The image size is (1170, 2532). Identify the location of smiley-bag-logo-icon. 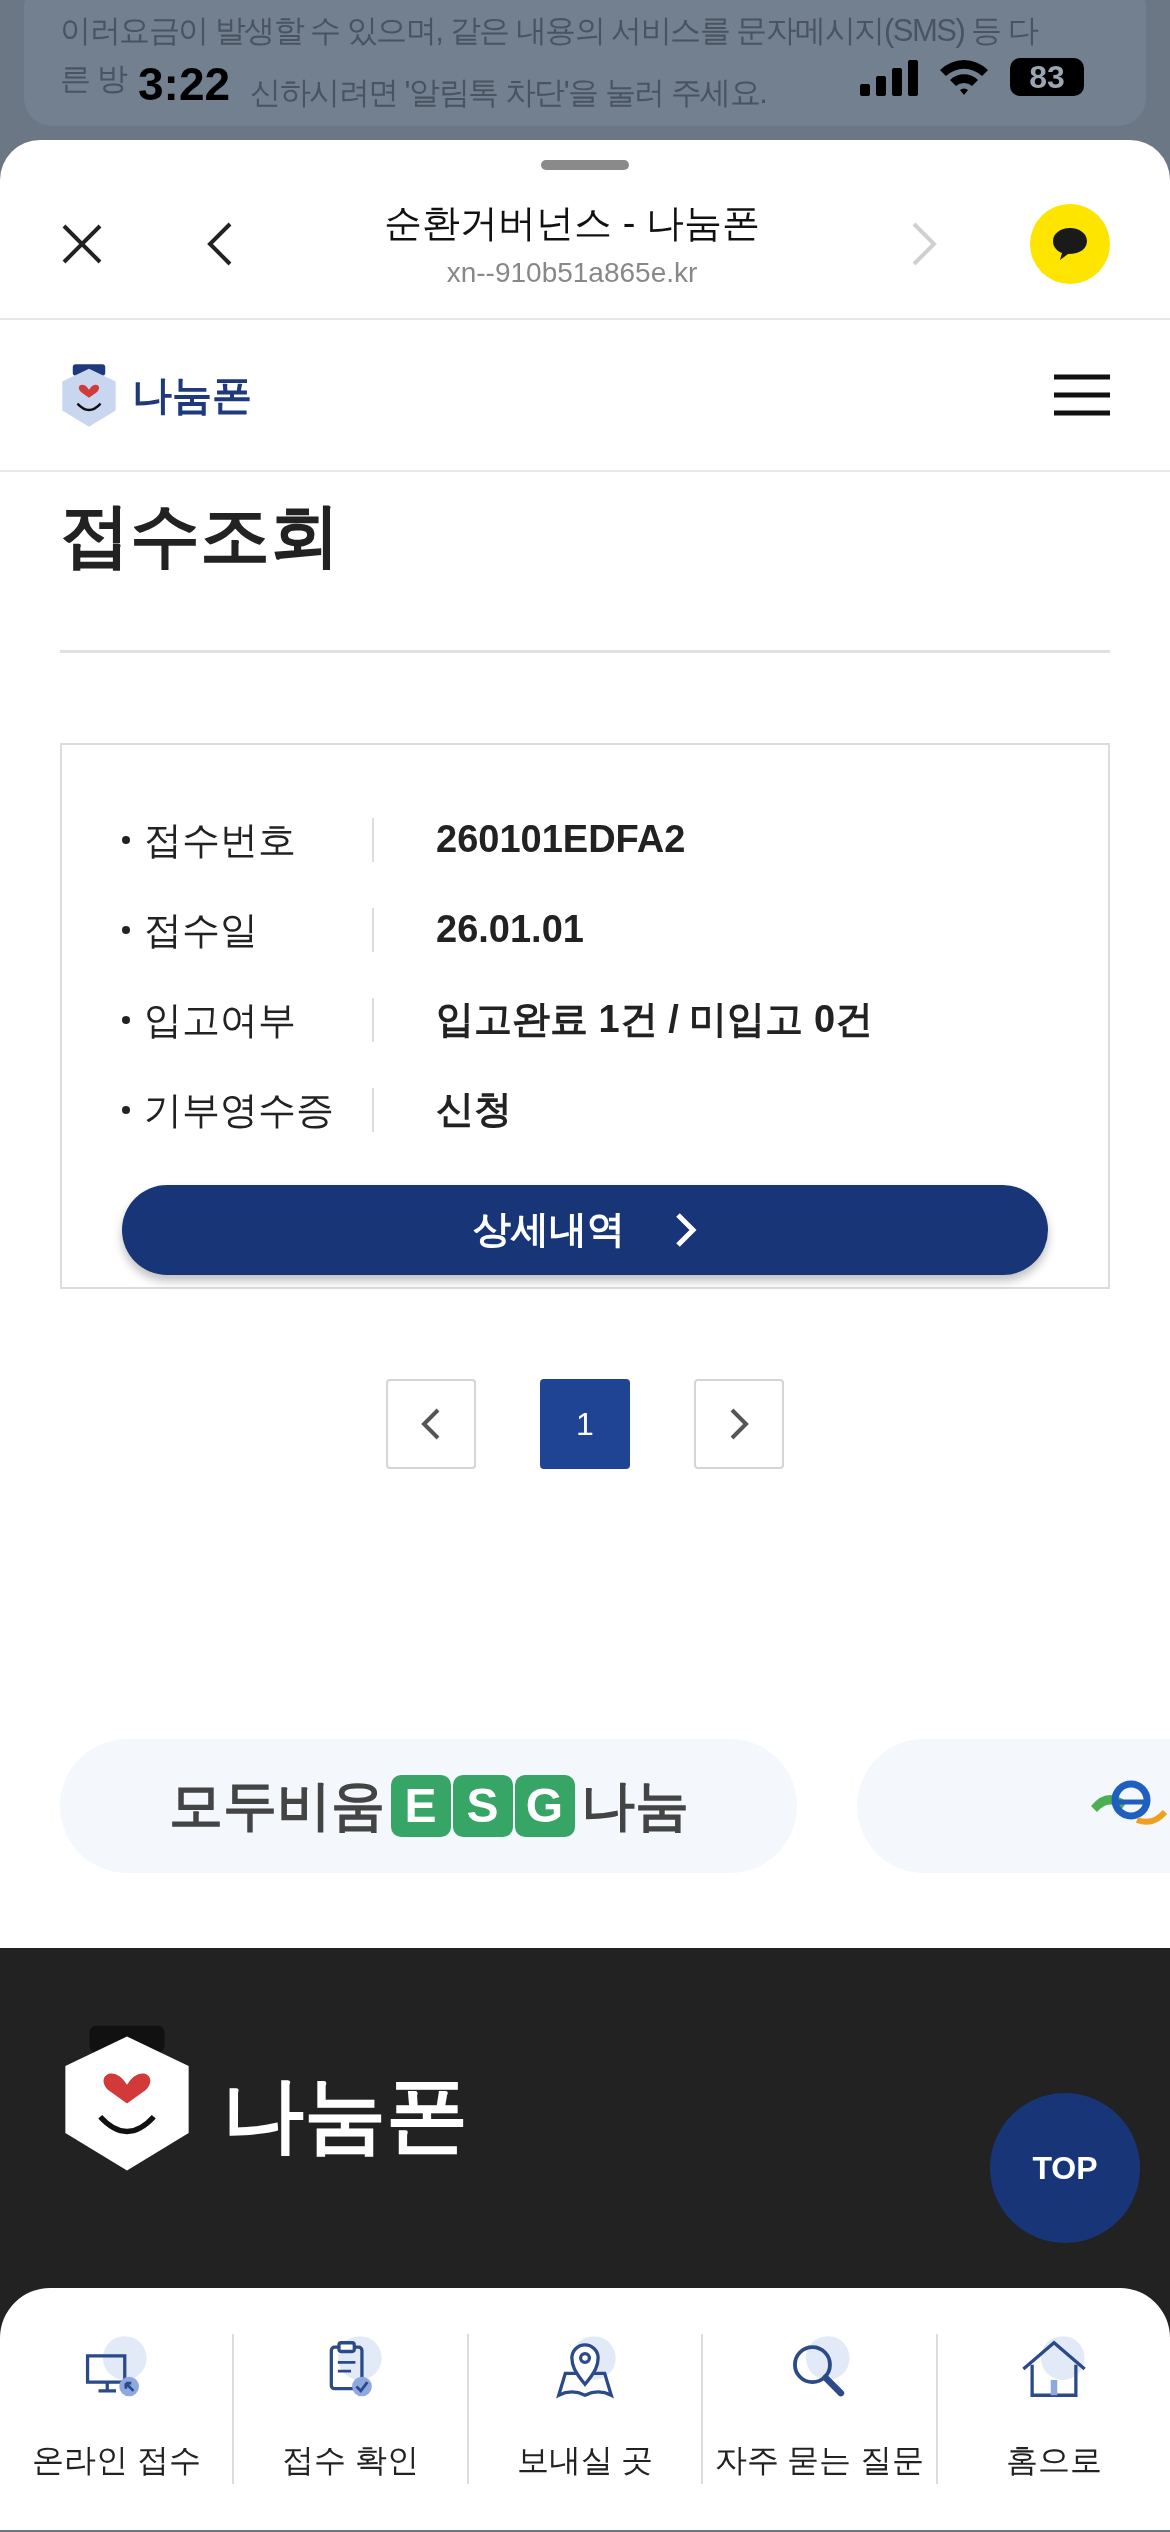
(89, 395).